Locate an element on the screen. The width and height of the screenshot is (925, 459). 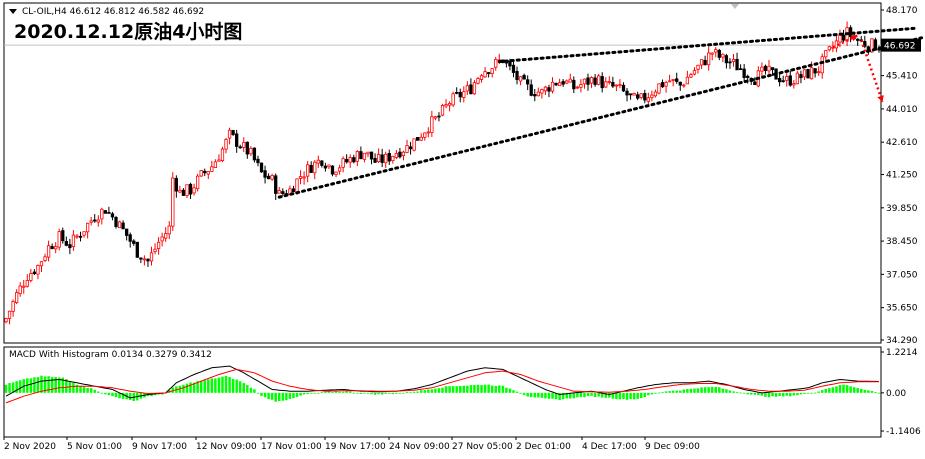
x-tick-label: 5 Nov 01:00 is located at coordinates (94, 447).